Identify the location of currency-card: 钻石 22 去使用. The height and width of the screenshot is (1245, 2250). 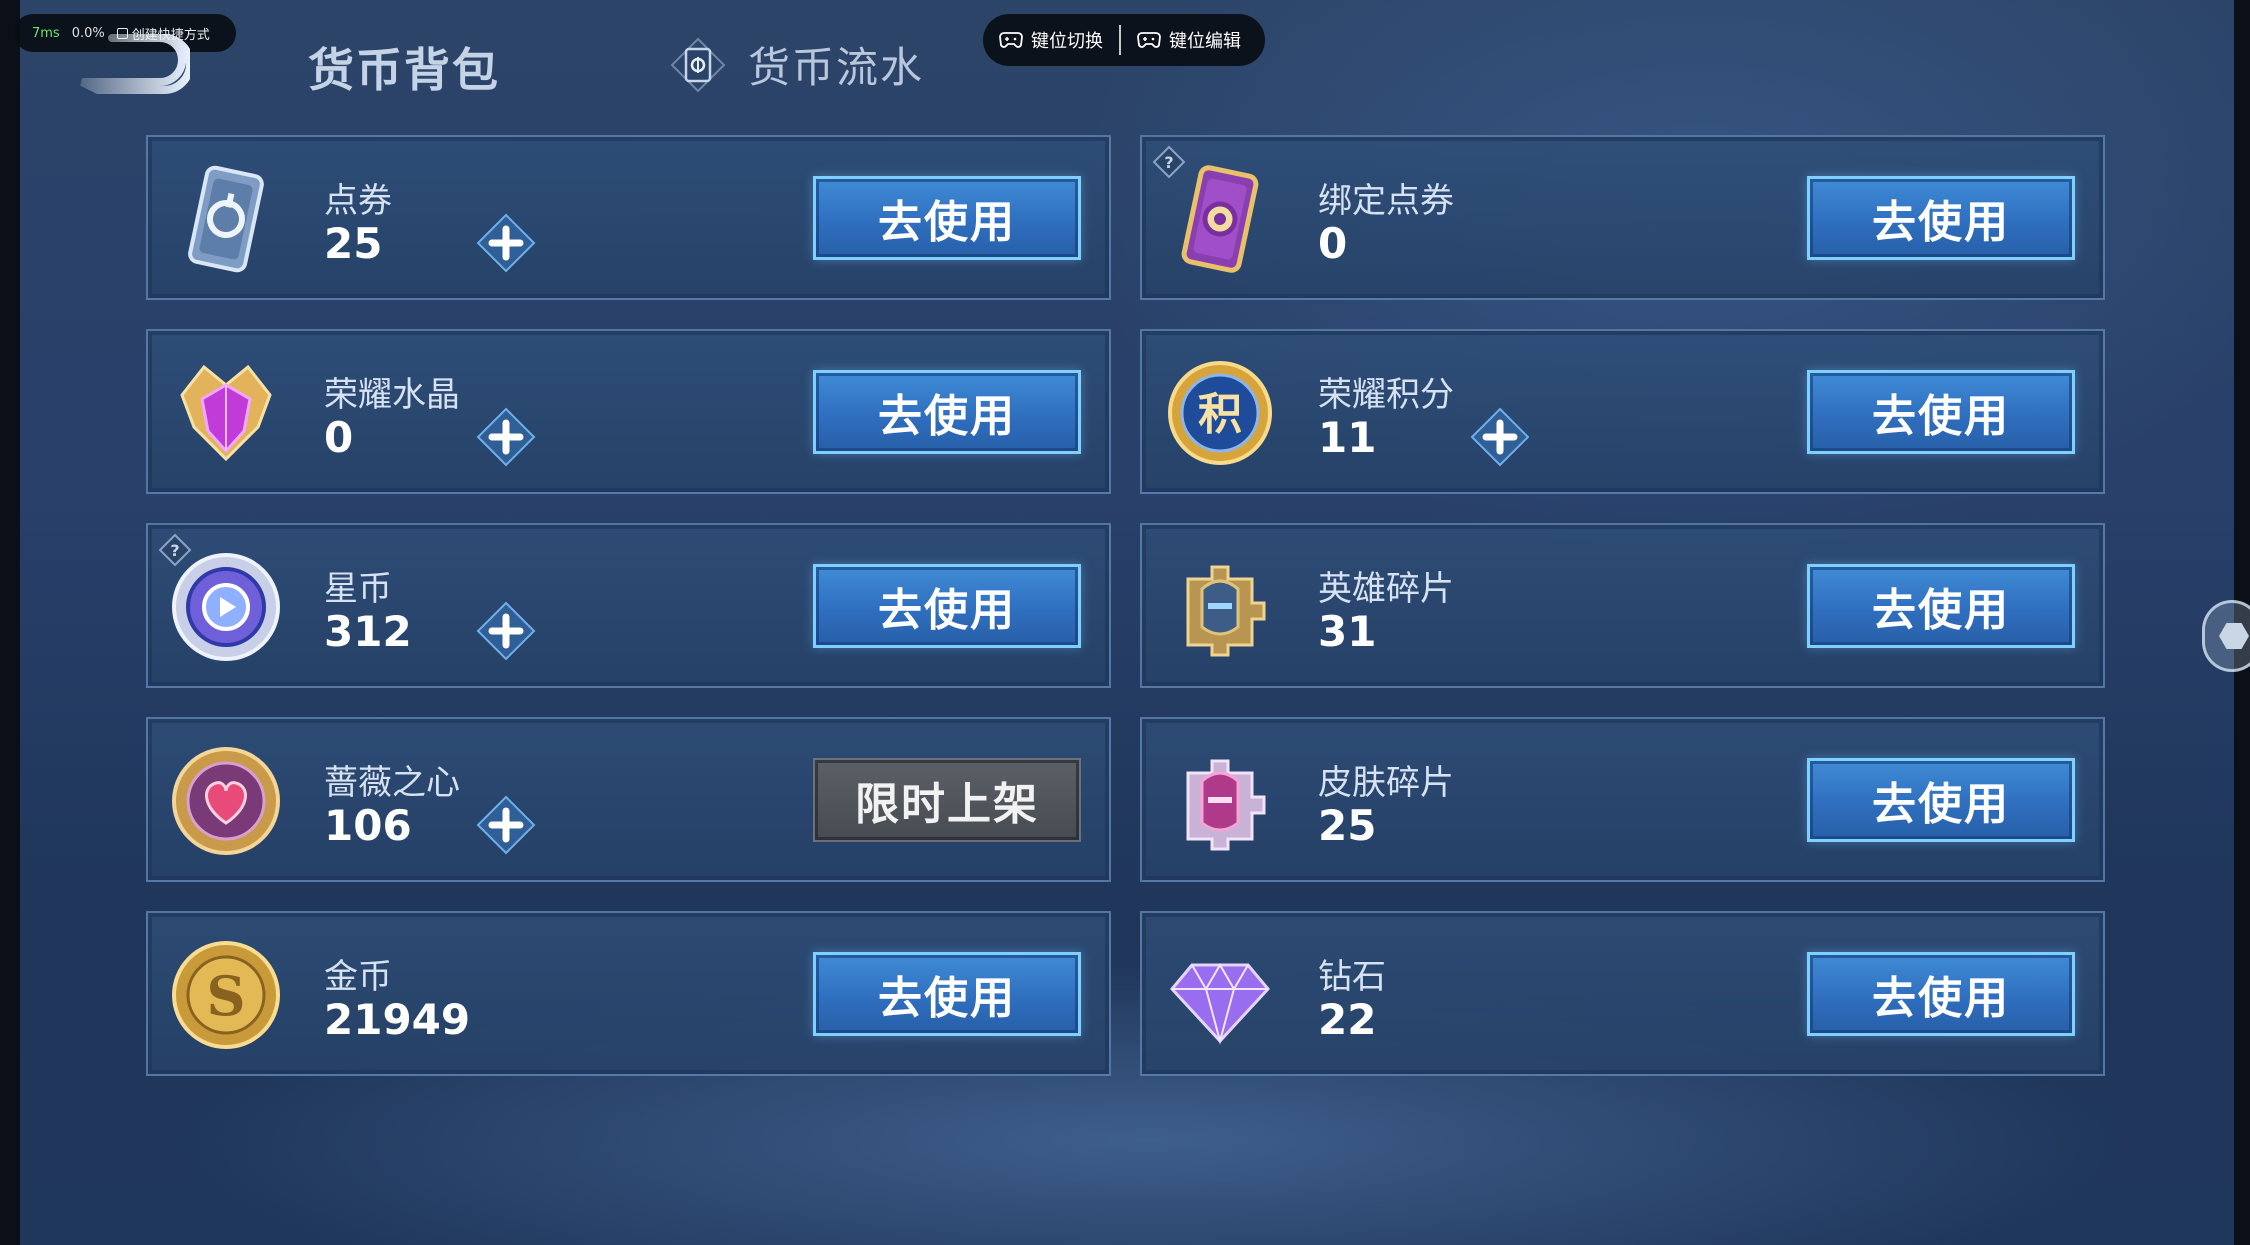
(1622, 993).